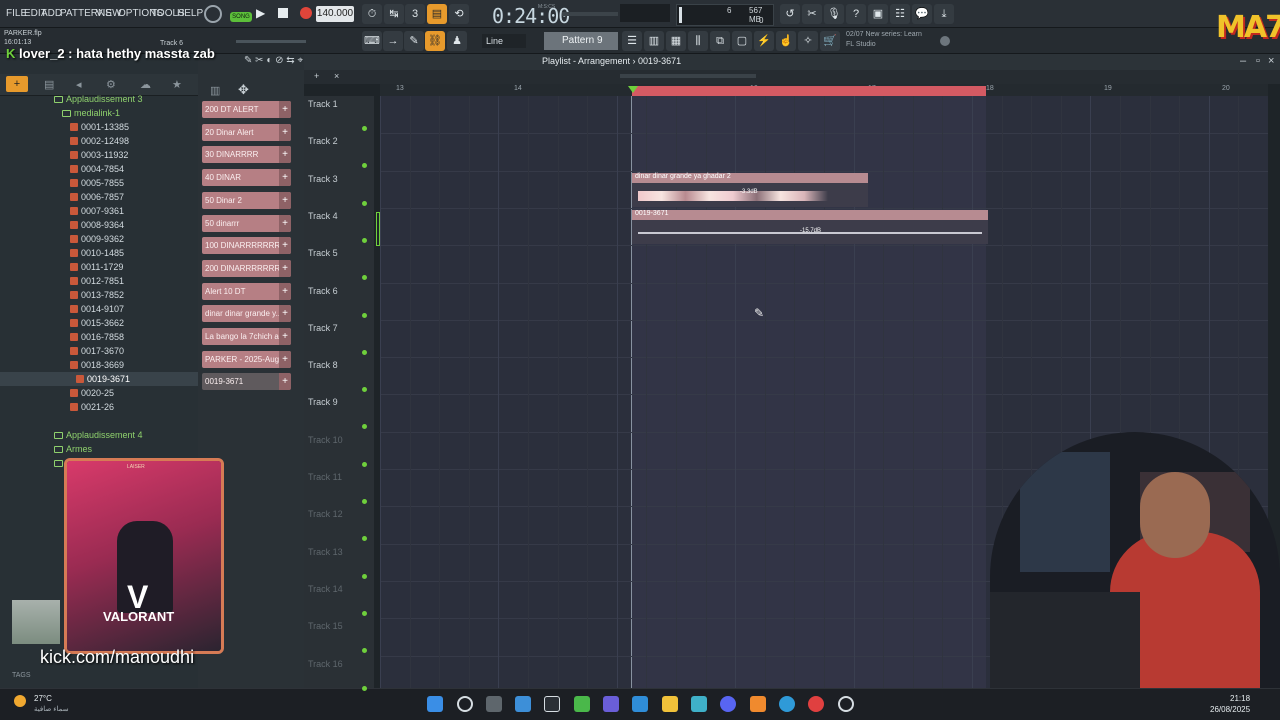 The height and width of the screenshot is (720, 1280). I want to click on channel-rack-icon: ▦, so click(676, 41).